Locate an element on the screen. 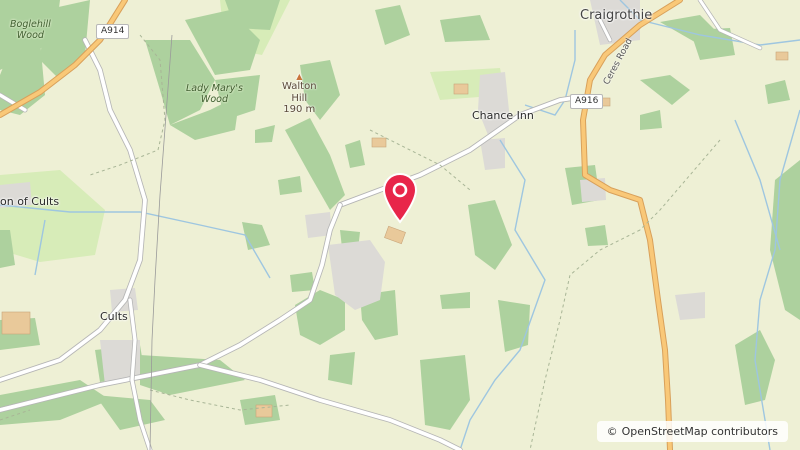  wood-label-lady-marys-line1: Lady Mary's is located at coordinates (214, 88).